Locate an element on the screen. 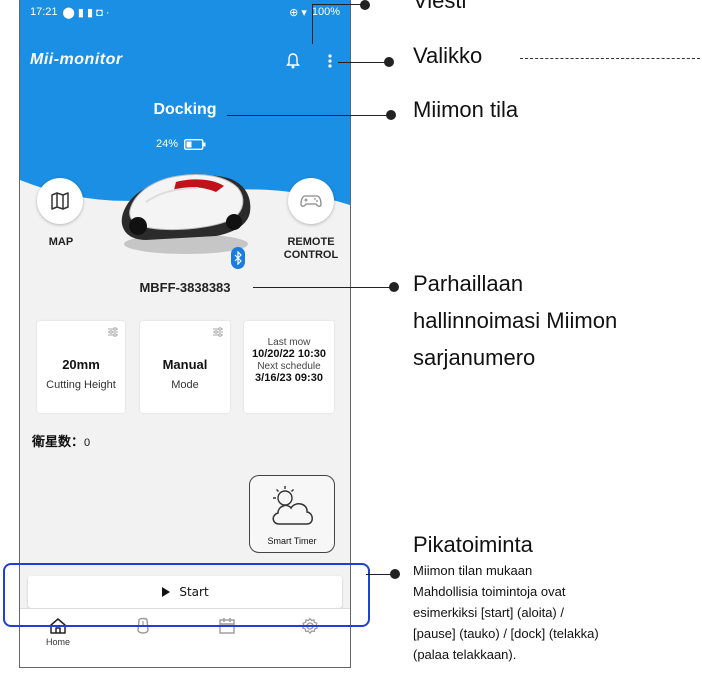 The image size is (702, 675). app-logo: Mii-monitor is located at coordinates (76, 59).